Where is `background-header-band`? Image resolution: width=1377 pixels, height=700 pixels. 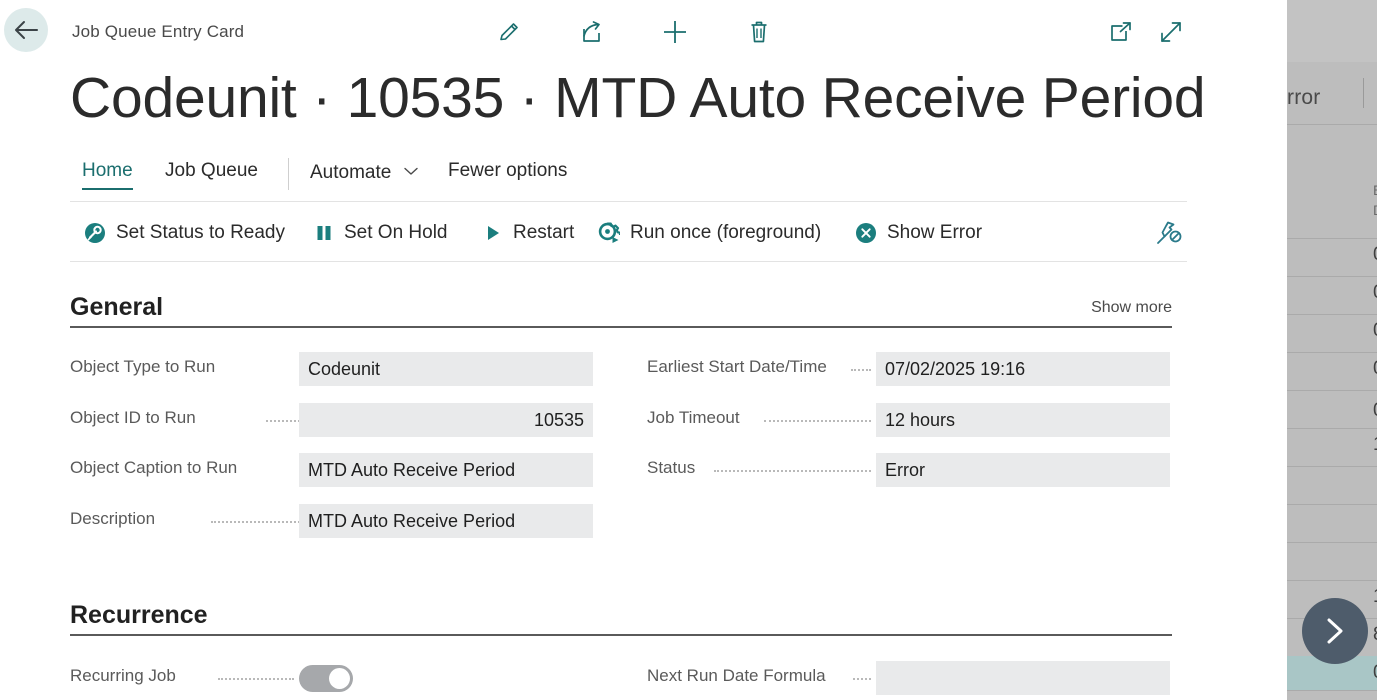
background-header-band is located at coordinates (1332, 31).